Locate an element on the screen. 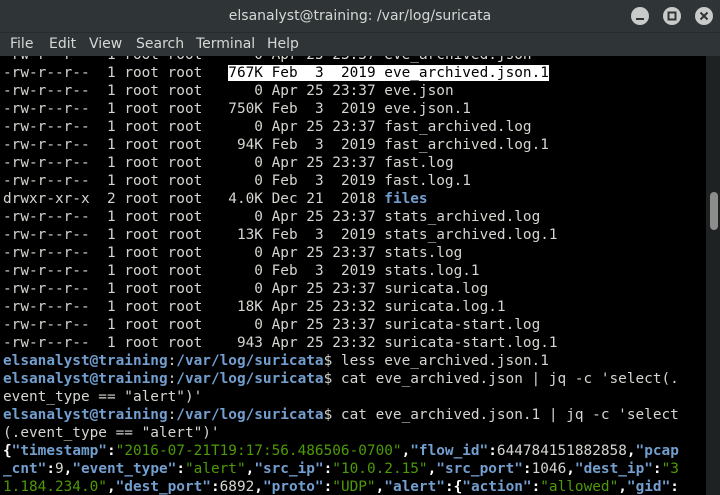  json-token: "dest_port" is located at coordinates (163, 487).